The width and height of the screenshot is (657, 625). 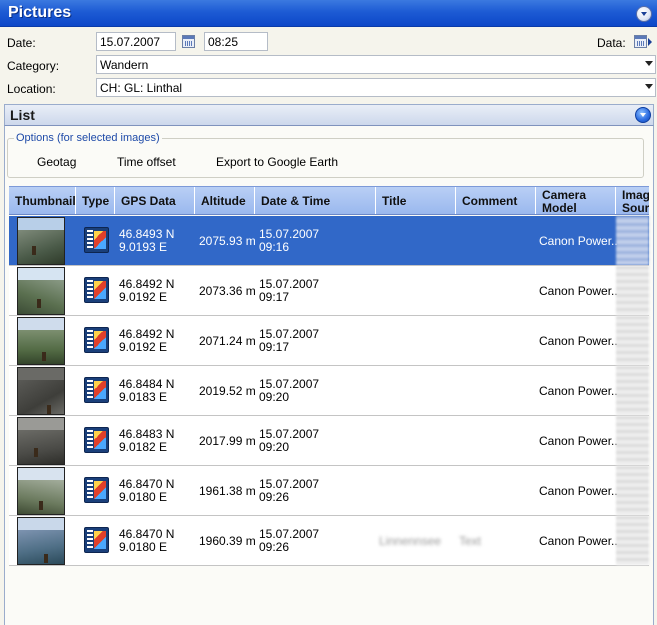 What do you see at coordinates (141, 88) in the screenshot?
I see `location-value: CH: GL: Linthal` at bounding box center [141, 88].